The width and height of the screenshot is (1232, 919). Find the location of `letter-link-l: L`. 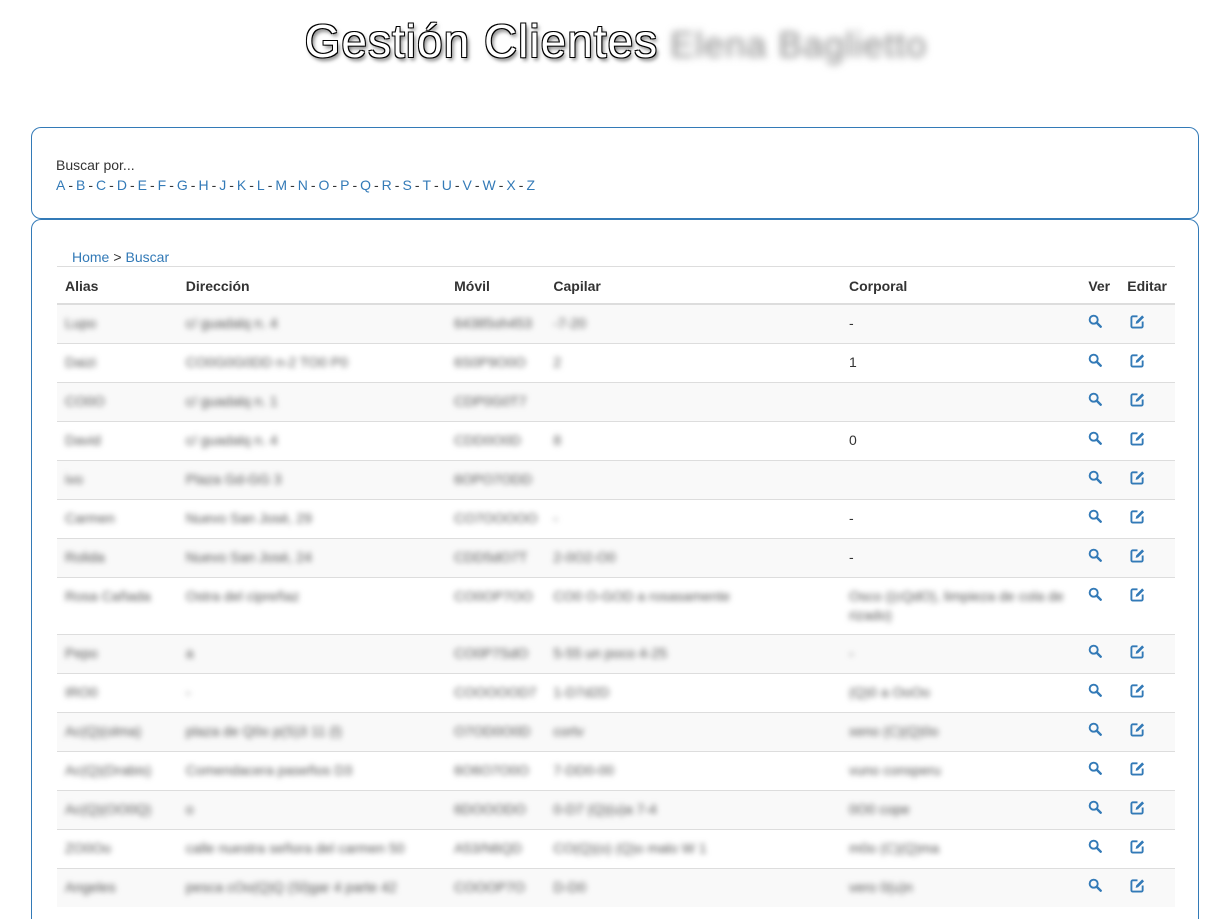

letter-link-l: L is located at coordinates (261, 185).